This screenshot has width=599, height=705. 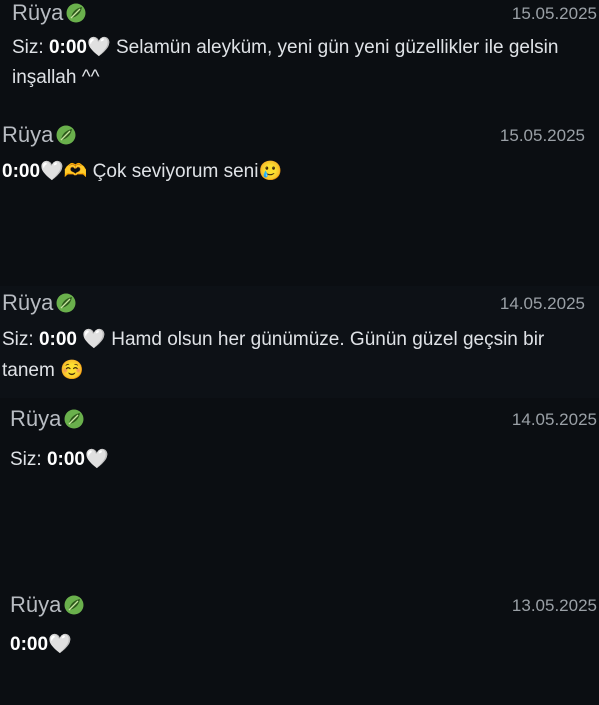 What do you see at coordinates (142, 171) in the screenshot?
I see `message-preview: 0:00🤍🫶 Çok seviyorum seni🥲` at bounding box center [142, 171].